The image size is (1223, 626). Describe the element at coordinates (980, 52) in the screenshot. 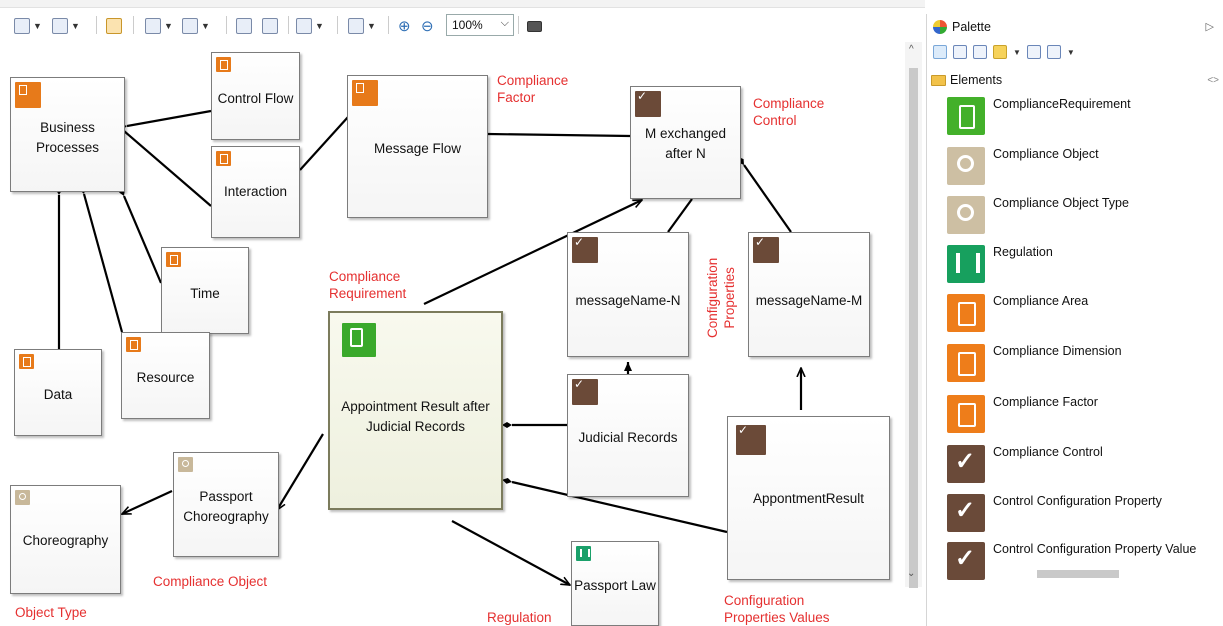

I see `zoom-out-tool-icon` at that location.